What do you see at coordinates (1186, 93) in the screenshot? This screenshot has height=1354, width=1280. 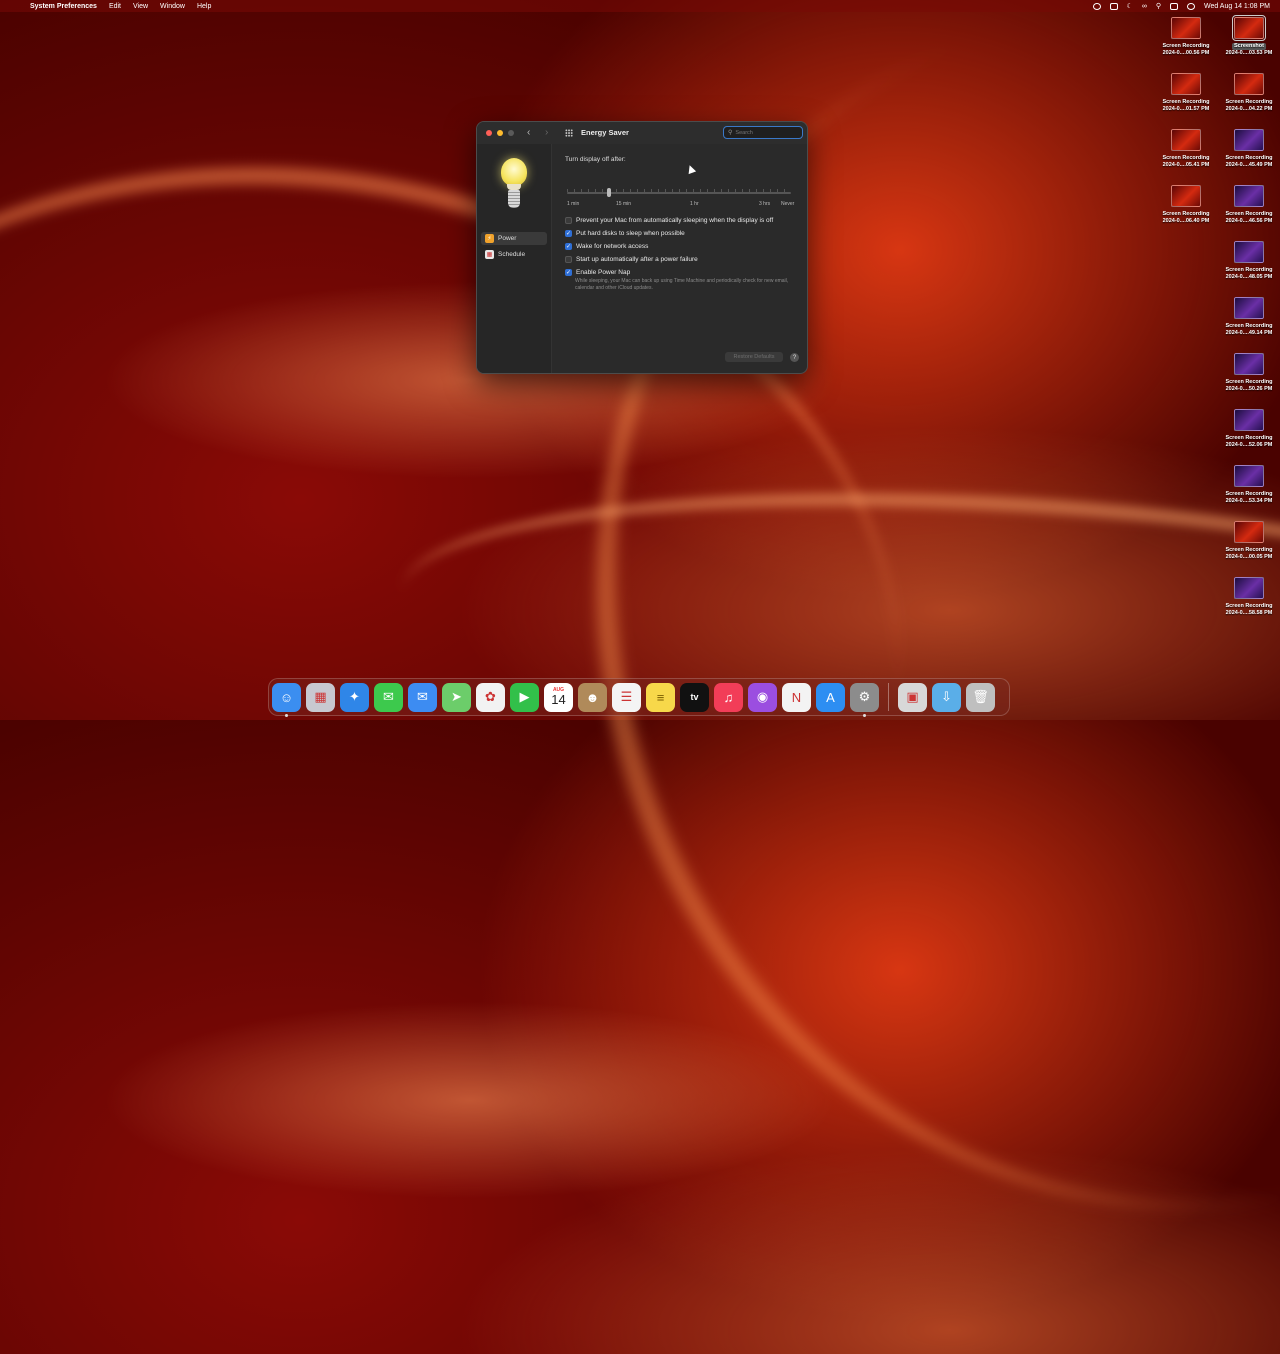 I see `desktop-file-icon: Screen Recording 2024-0....01.57 PM` at bounding box center [1186, 93].